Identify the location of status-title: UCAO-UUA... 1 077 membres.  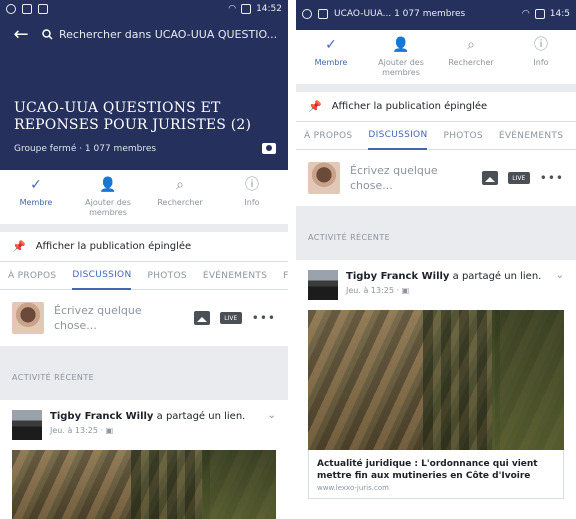
(400, 14).